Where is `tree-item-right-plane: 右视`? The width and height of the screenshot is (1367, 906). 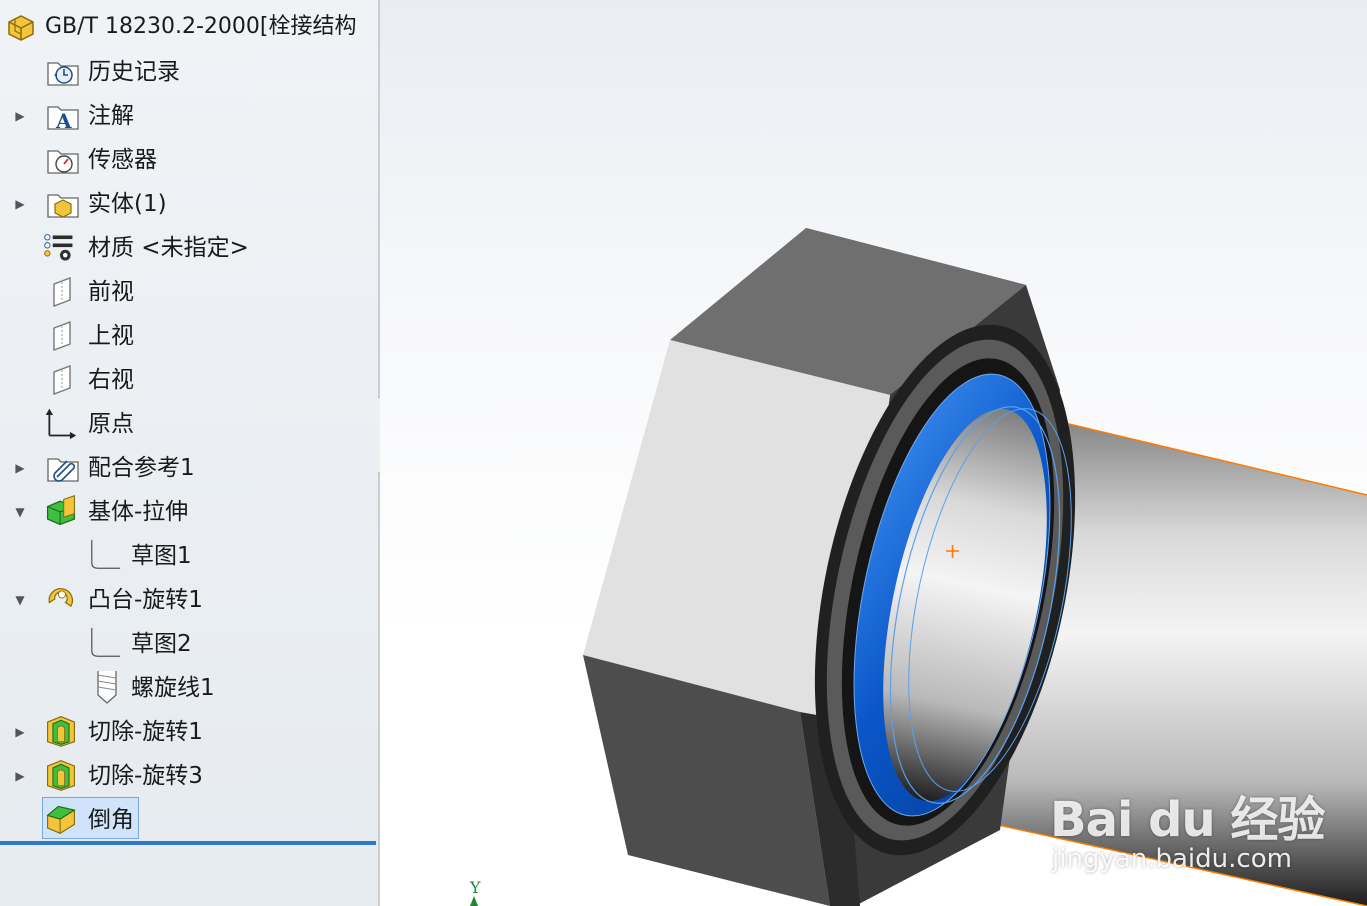 tree-item-right-plane: 右视 is located at coordinates (189, 380).